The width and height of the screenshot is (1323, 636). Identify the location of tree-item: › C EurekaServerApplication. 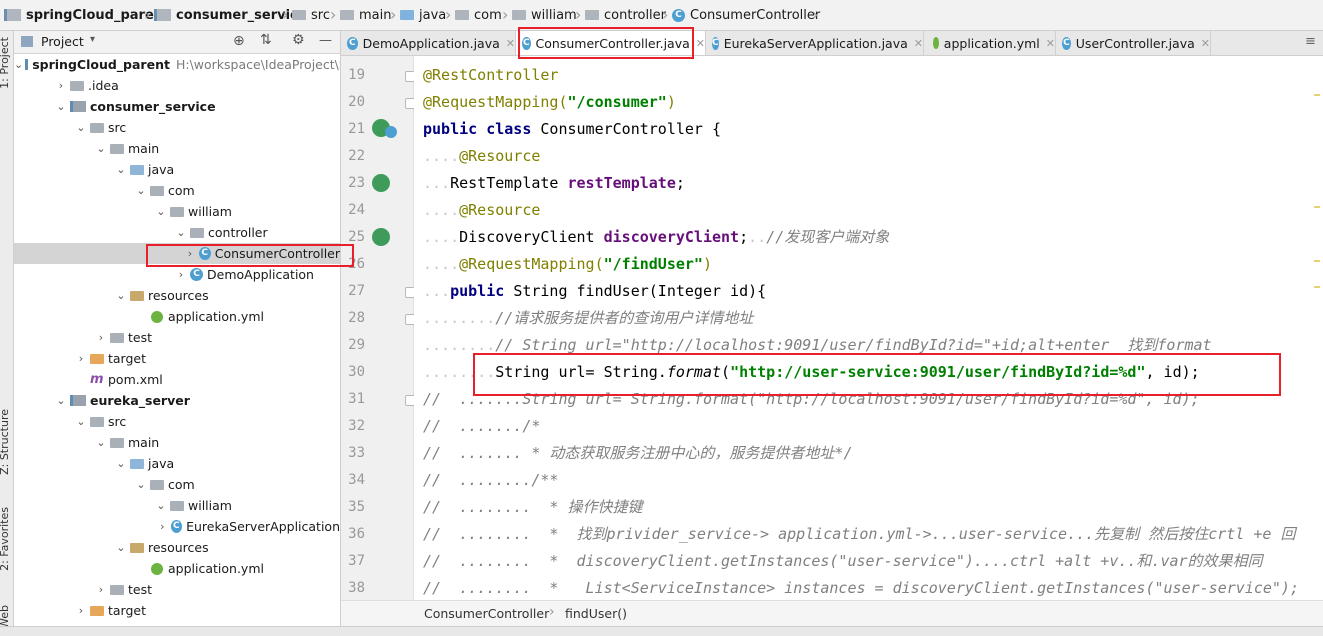
(177, 526).